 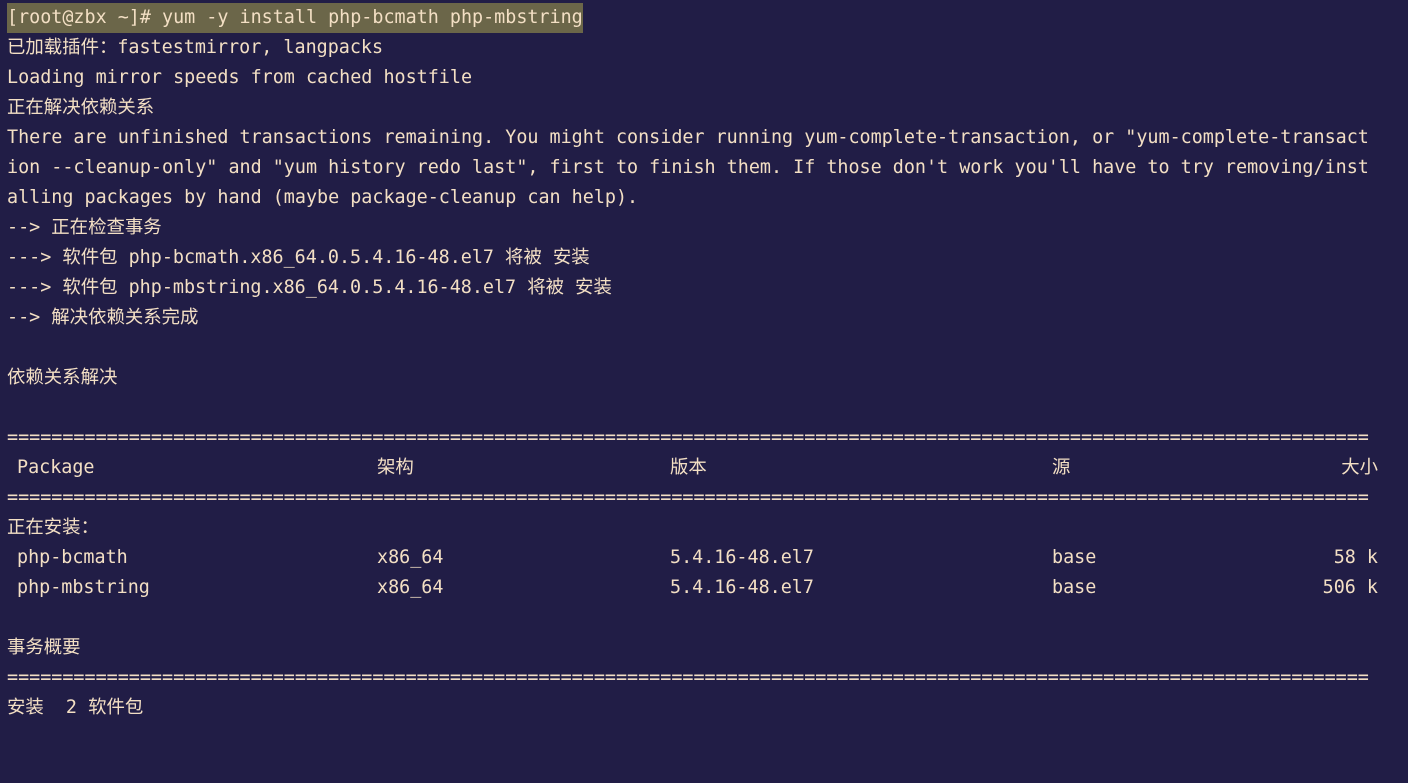 I want to click on header-version: 版本, so click(x=688, y=467).